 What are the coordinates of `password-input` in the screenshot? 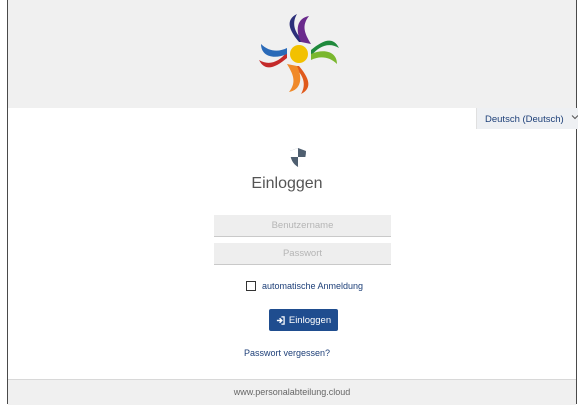 It's located at (302, 254).